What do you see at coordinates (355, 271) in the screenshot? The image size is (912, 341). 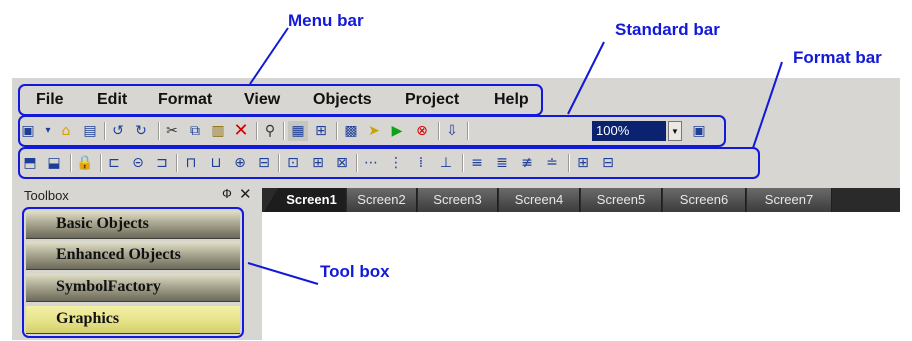 I see `tool-box-callout: Tool box` at bounding box center [355, 271].